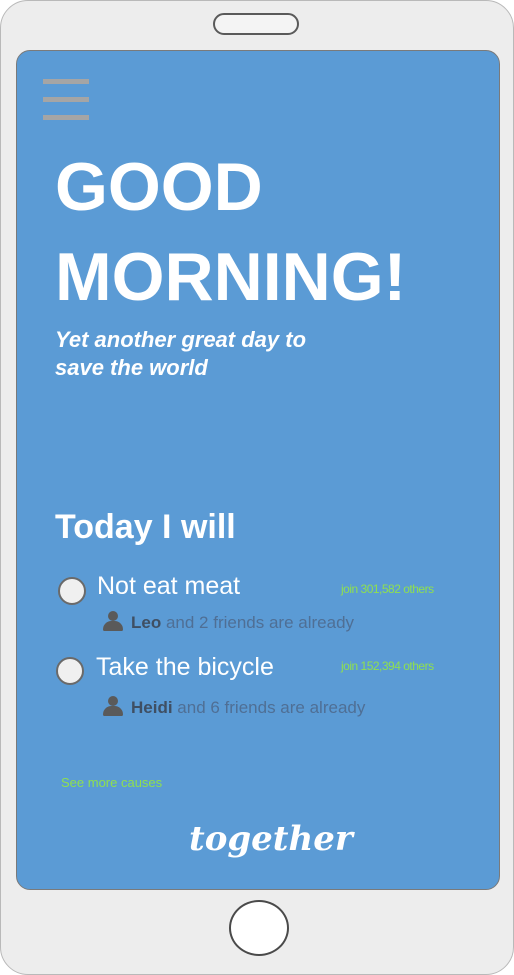 Image resolution: width=514 pixels, height=975 pixels. Describe the element at coordinates (159, 187) in the screenshot. I see `greeting-line-1: GOOD` at that location.